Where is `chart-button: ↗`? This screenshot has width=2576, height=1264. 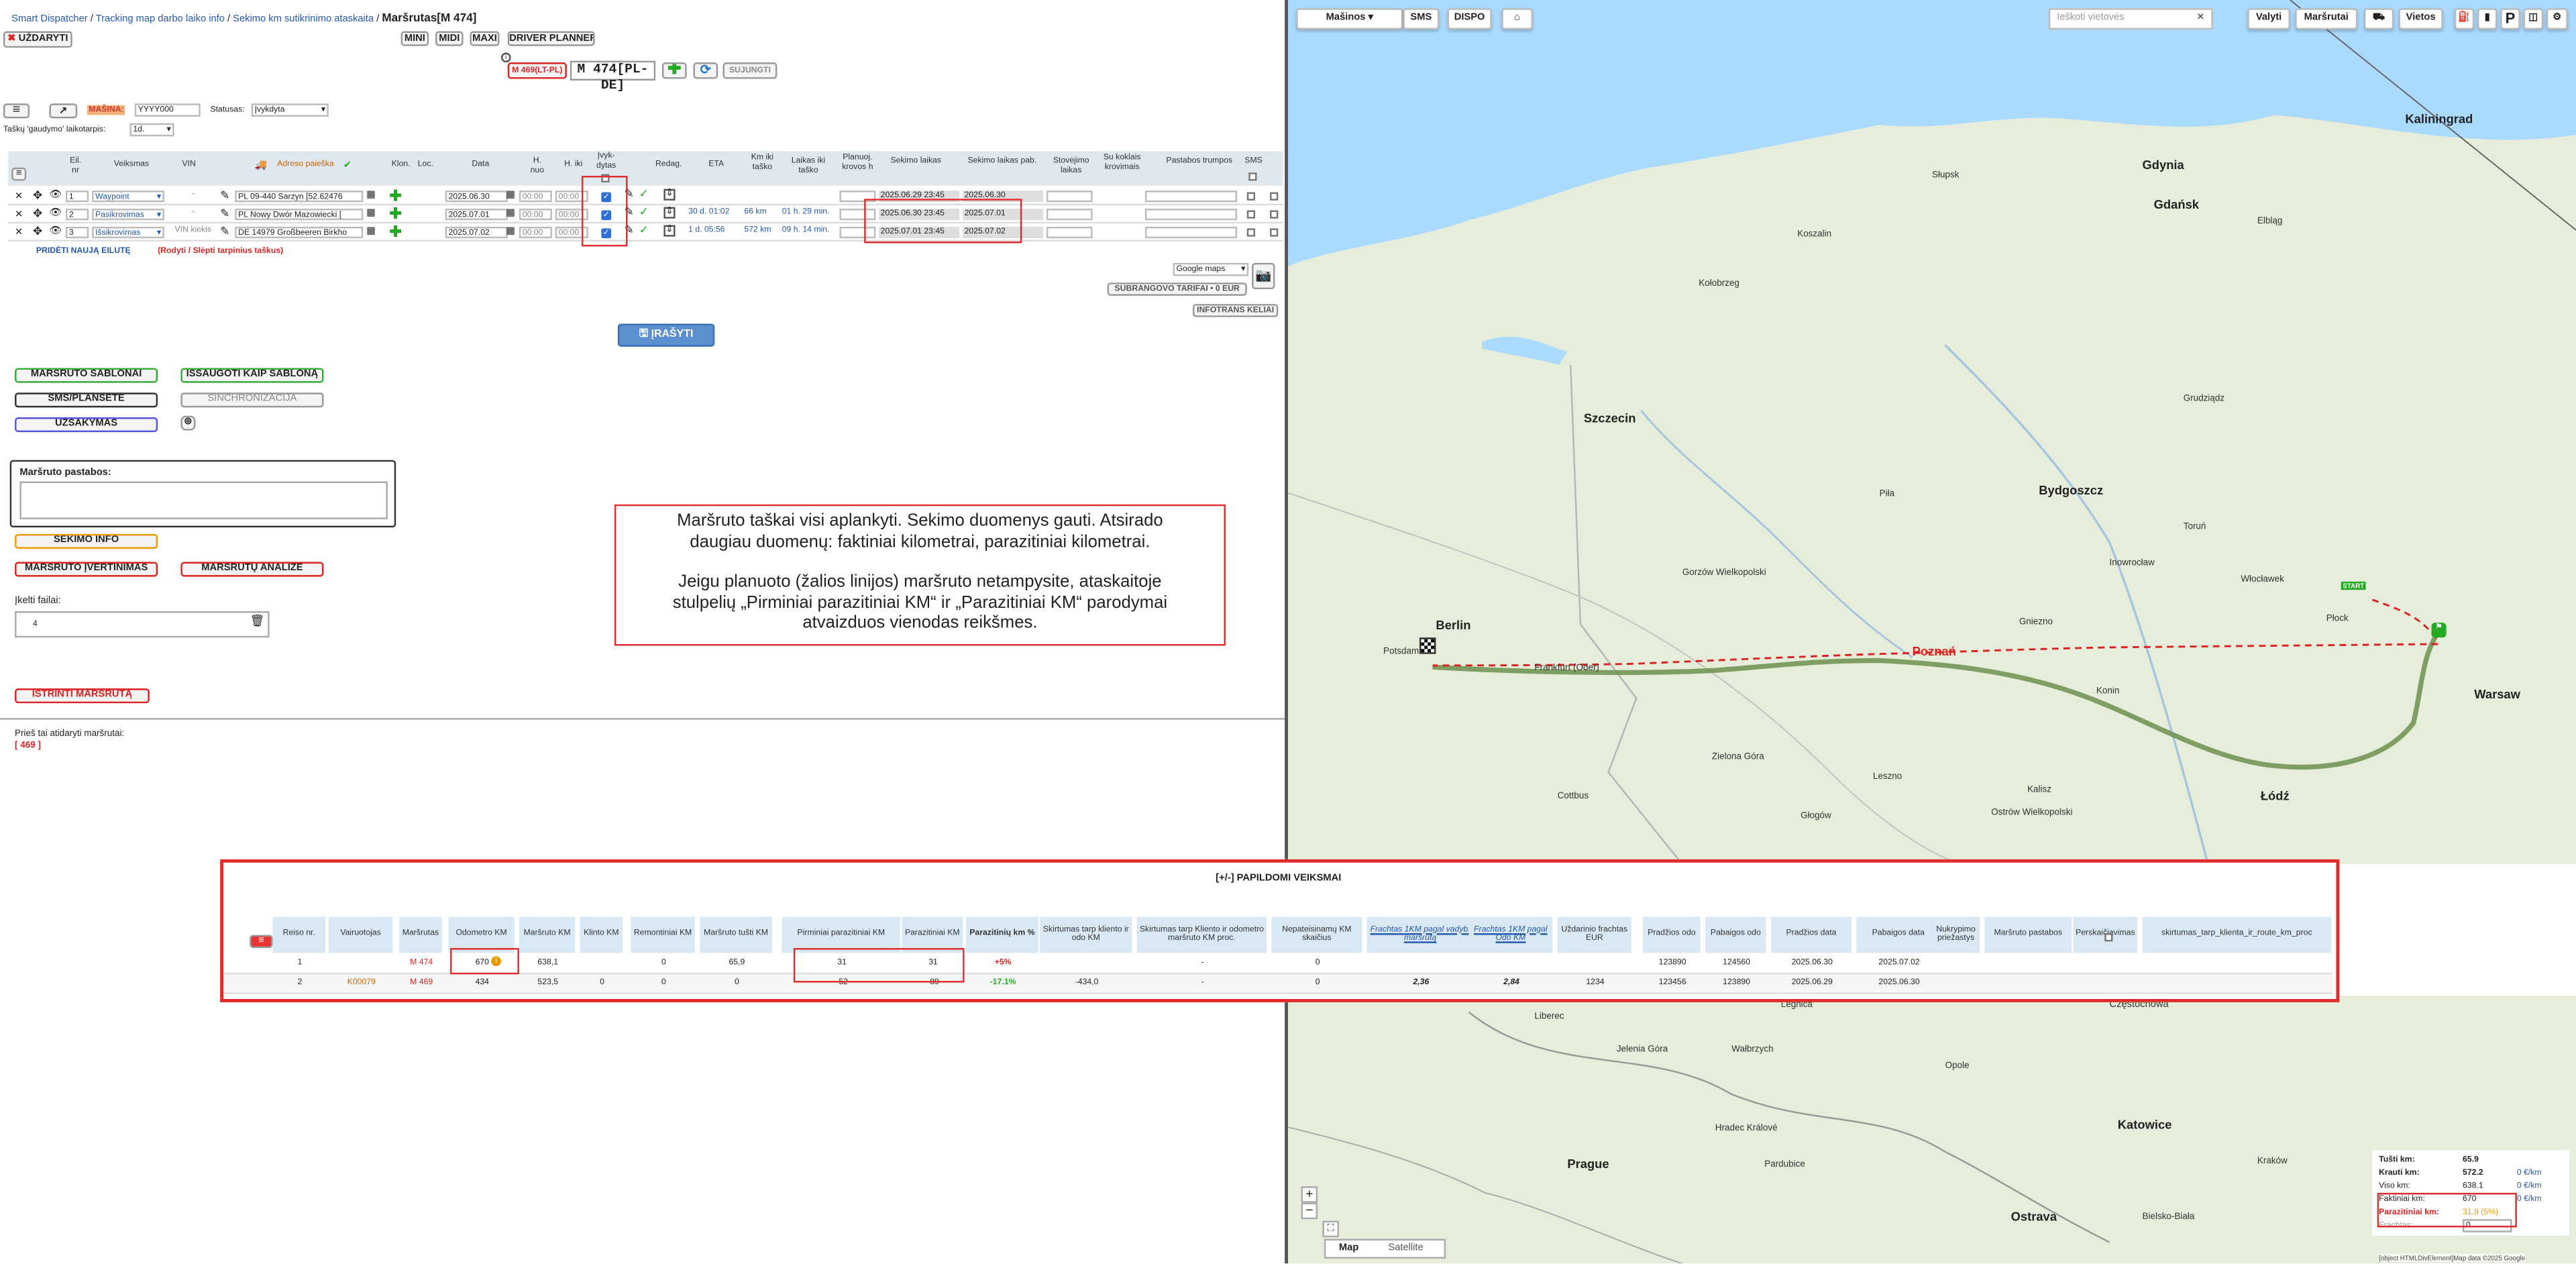
chart-button: ↗ is located at coordinates (63, 111).